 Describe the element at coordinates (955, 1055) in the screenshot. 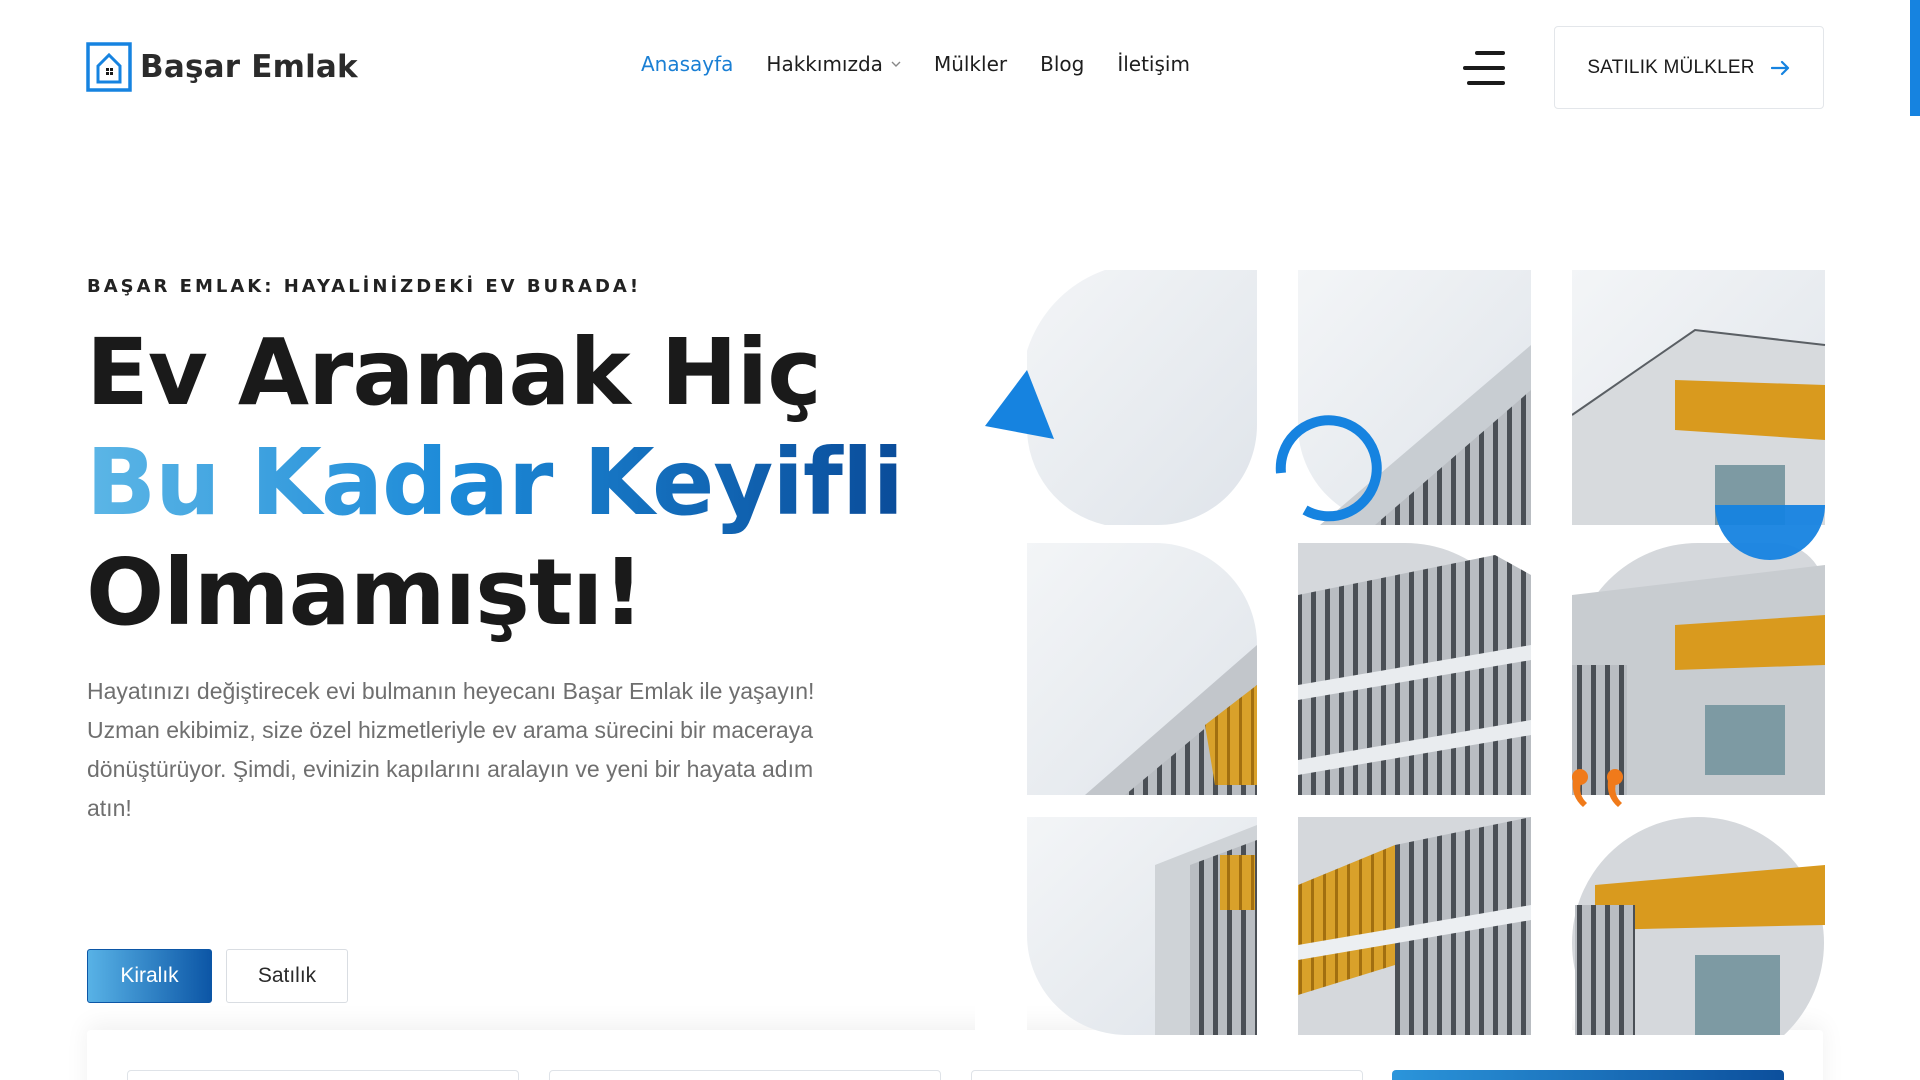

I see `property-search-panel` at that location.